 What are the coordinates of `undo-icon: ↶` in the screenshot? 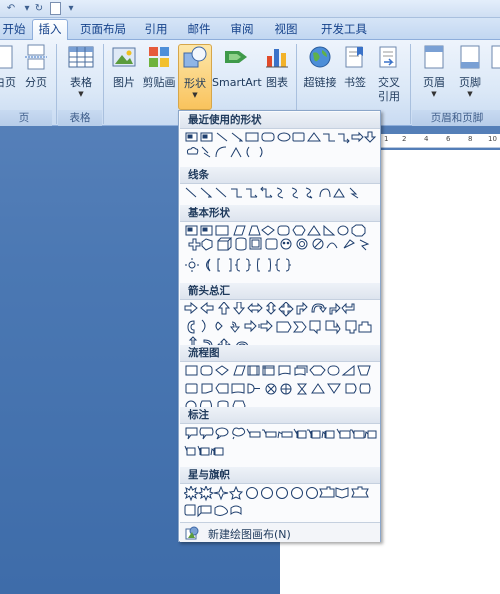 It's located at (11, 8).